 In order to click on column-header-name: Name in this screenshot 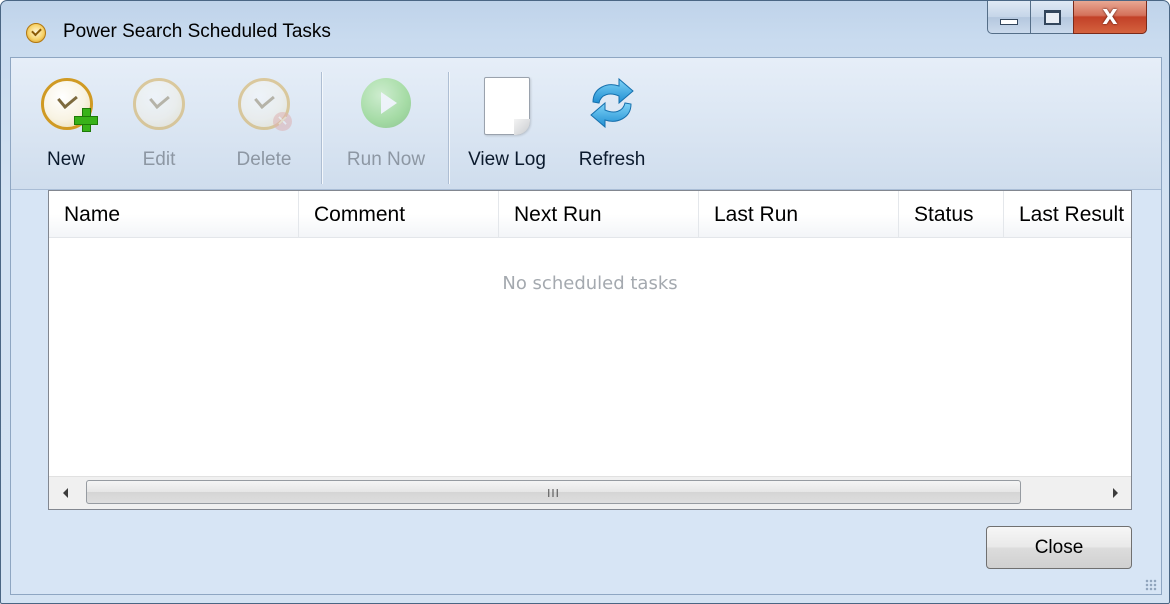, I will do `click(174, 214)`.